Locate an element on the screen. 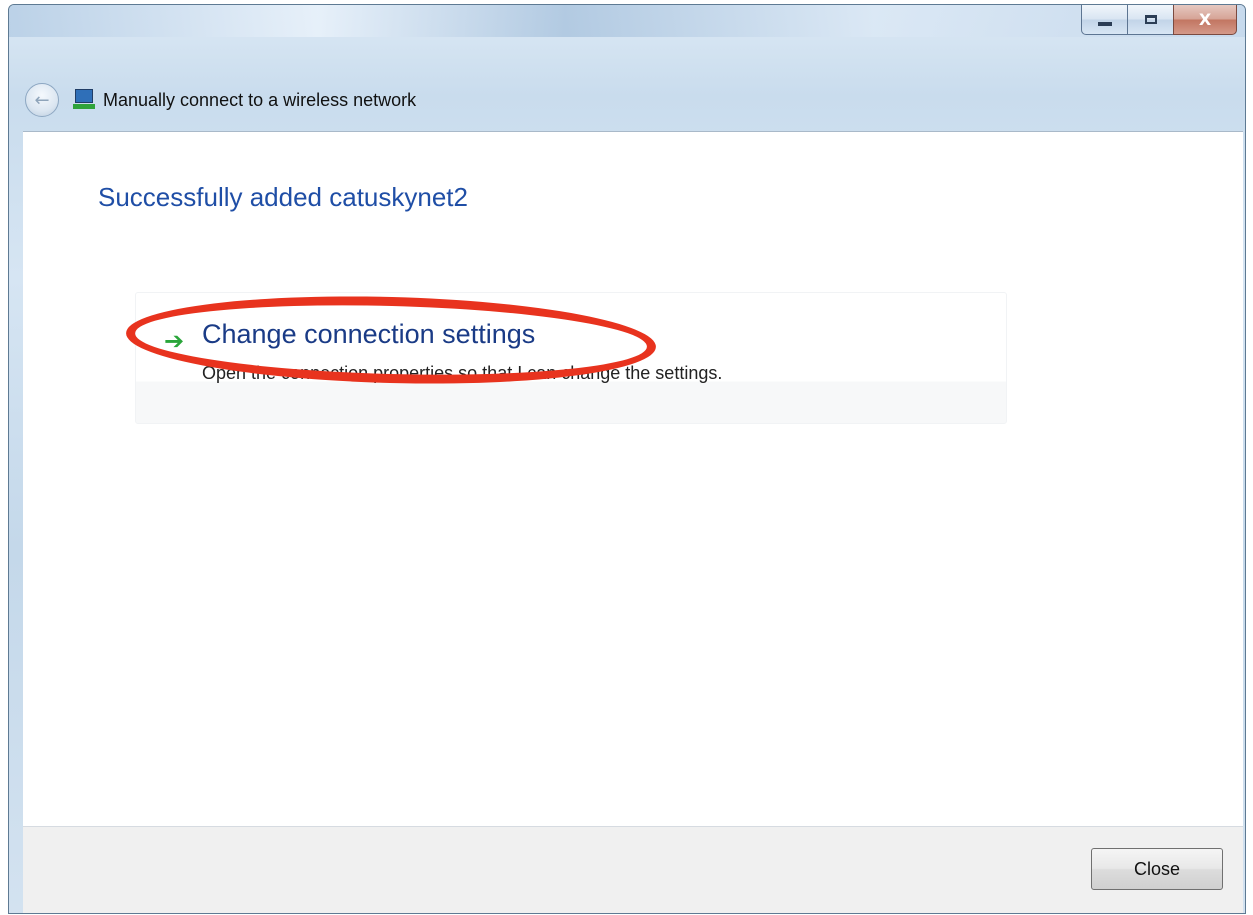 The image size is (1253, 915). close-window-button: X is located at coordinates (1205, 20).